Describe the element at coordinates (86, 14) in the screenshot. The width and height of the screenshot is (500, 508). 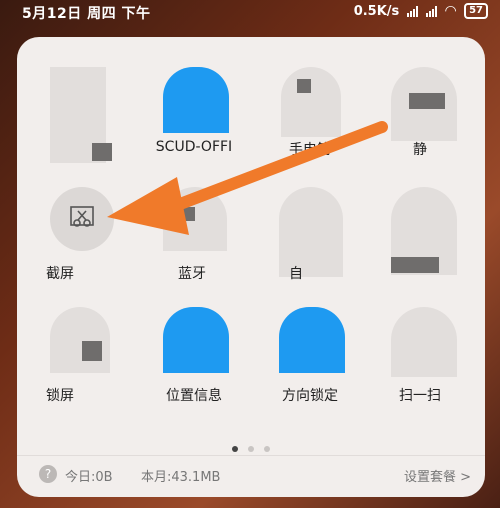
I see `status-time: 5月12日 周四 下午` at that location.